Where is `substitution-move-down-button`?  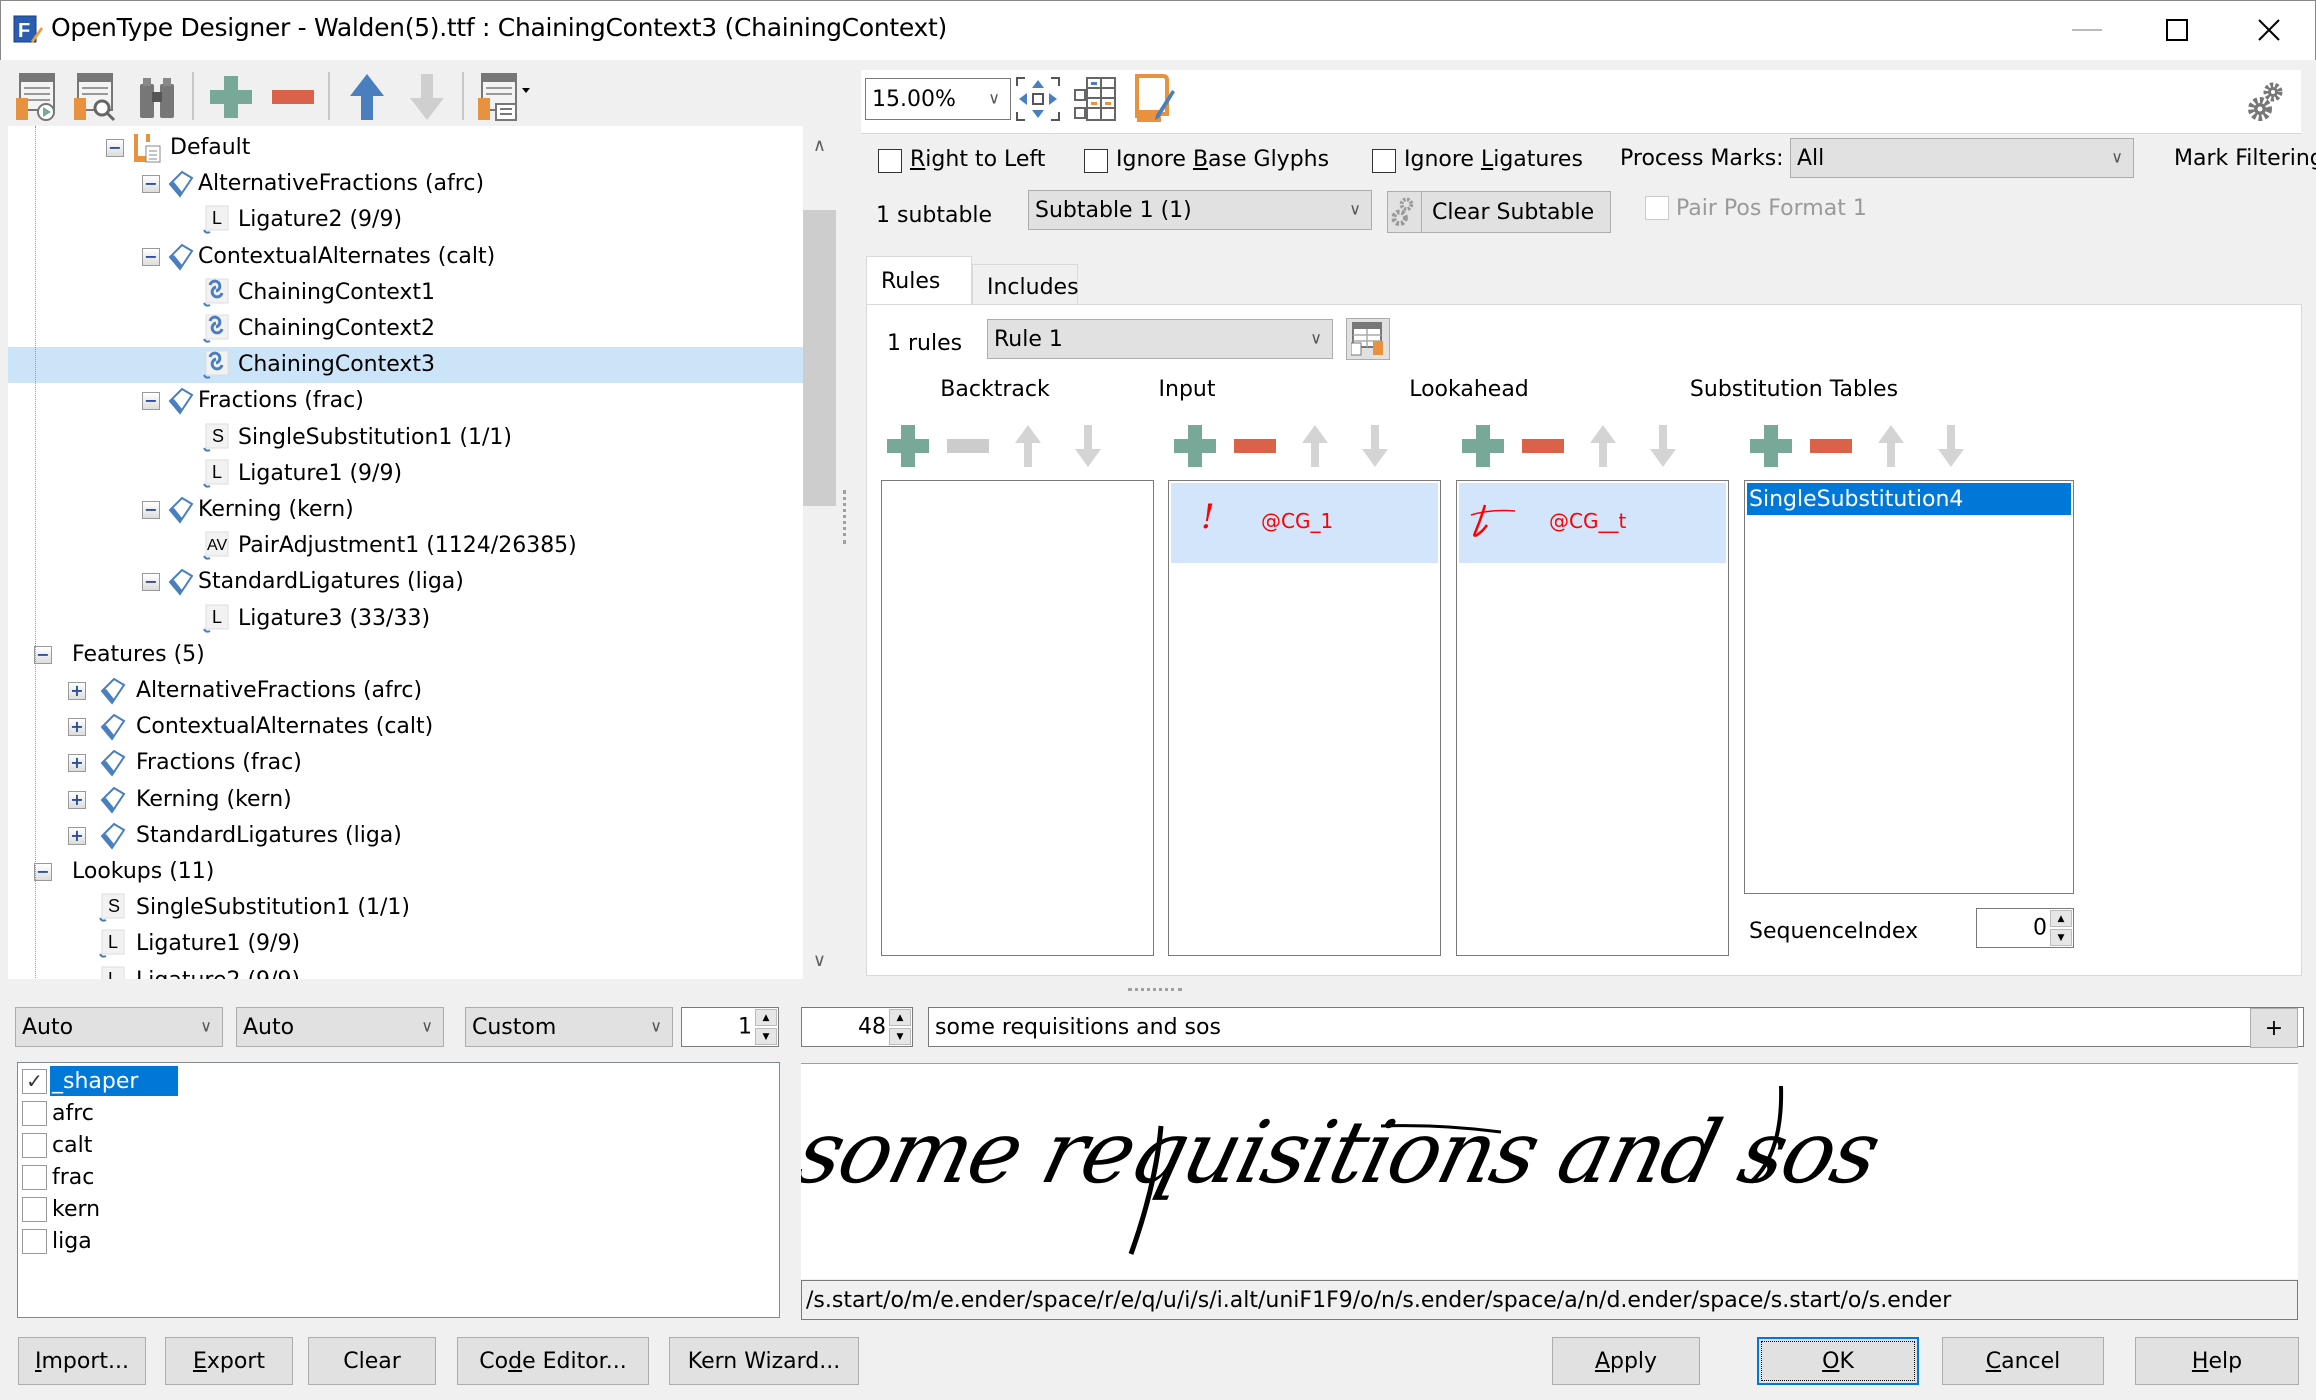
substitution-move-down-button is located at coordinates (1951, 446).